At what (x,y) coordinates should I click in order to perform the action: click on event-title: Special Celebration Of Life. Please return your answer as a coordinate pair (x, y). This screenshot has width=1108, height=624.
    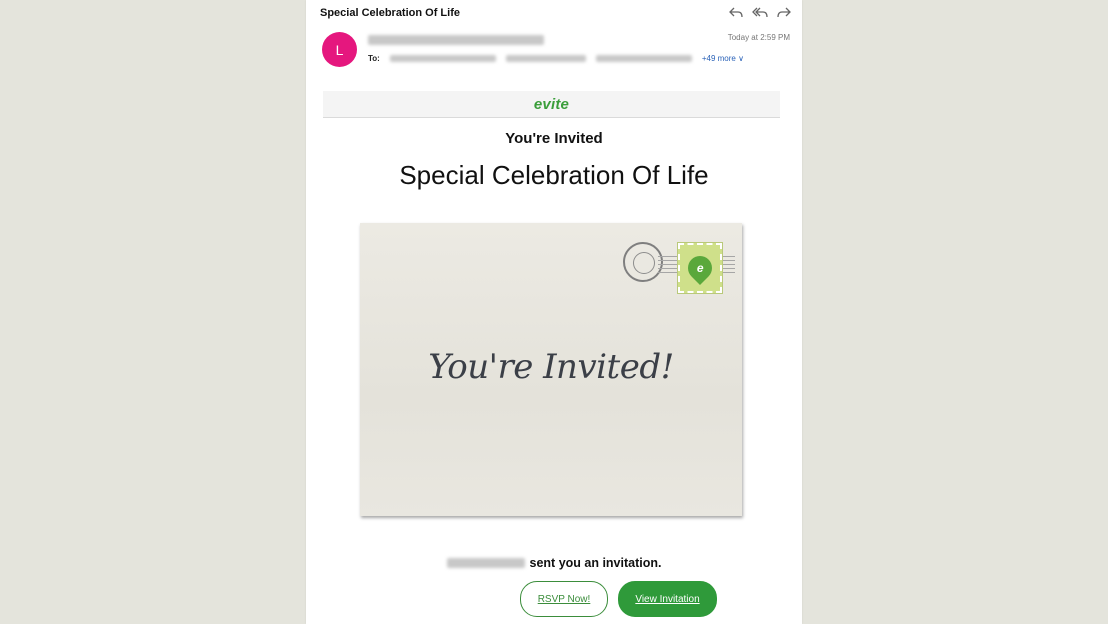
    Looking at the image, I should click on (554, 175).